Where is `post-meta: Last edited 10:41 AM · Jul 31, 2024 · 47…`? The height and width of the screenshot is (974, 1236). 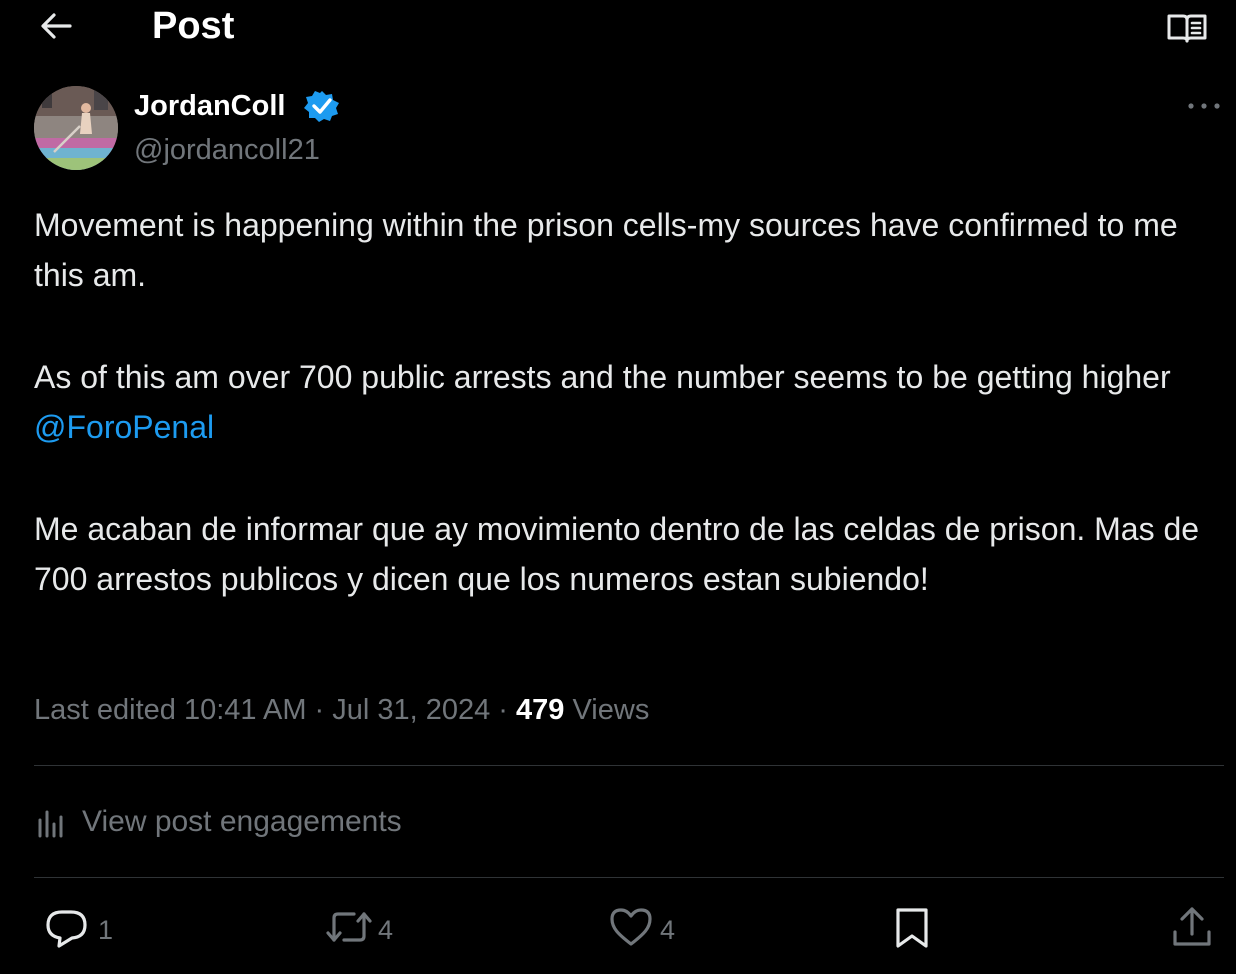
post-meta: Last edited 10:41 AM · Jul 31, 2024 · 47… is located at coordinates (341, 710).